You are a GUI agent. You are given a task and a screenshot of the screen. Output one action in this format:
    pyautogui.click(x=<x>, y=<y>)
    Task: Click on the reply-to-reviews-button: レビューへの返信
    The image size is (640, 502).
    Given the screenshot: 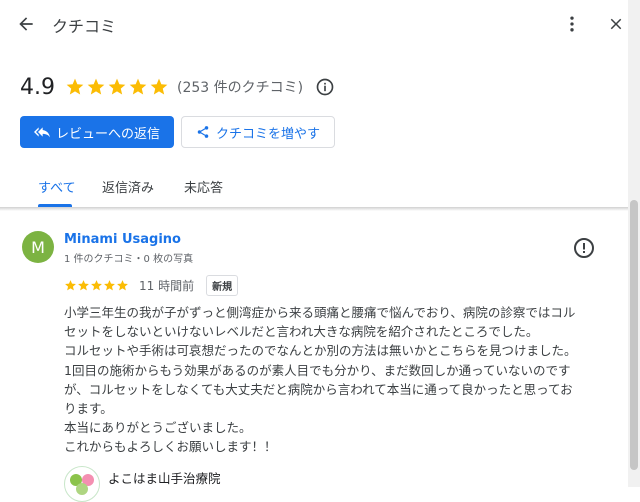 What is the action you would take?
    pyautogui.click(x=97, y=132)
    